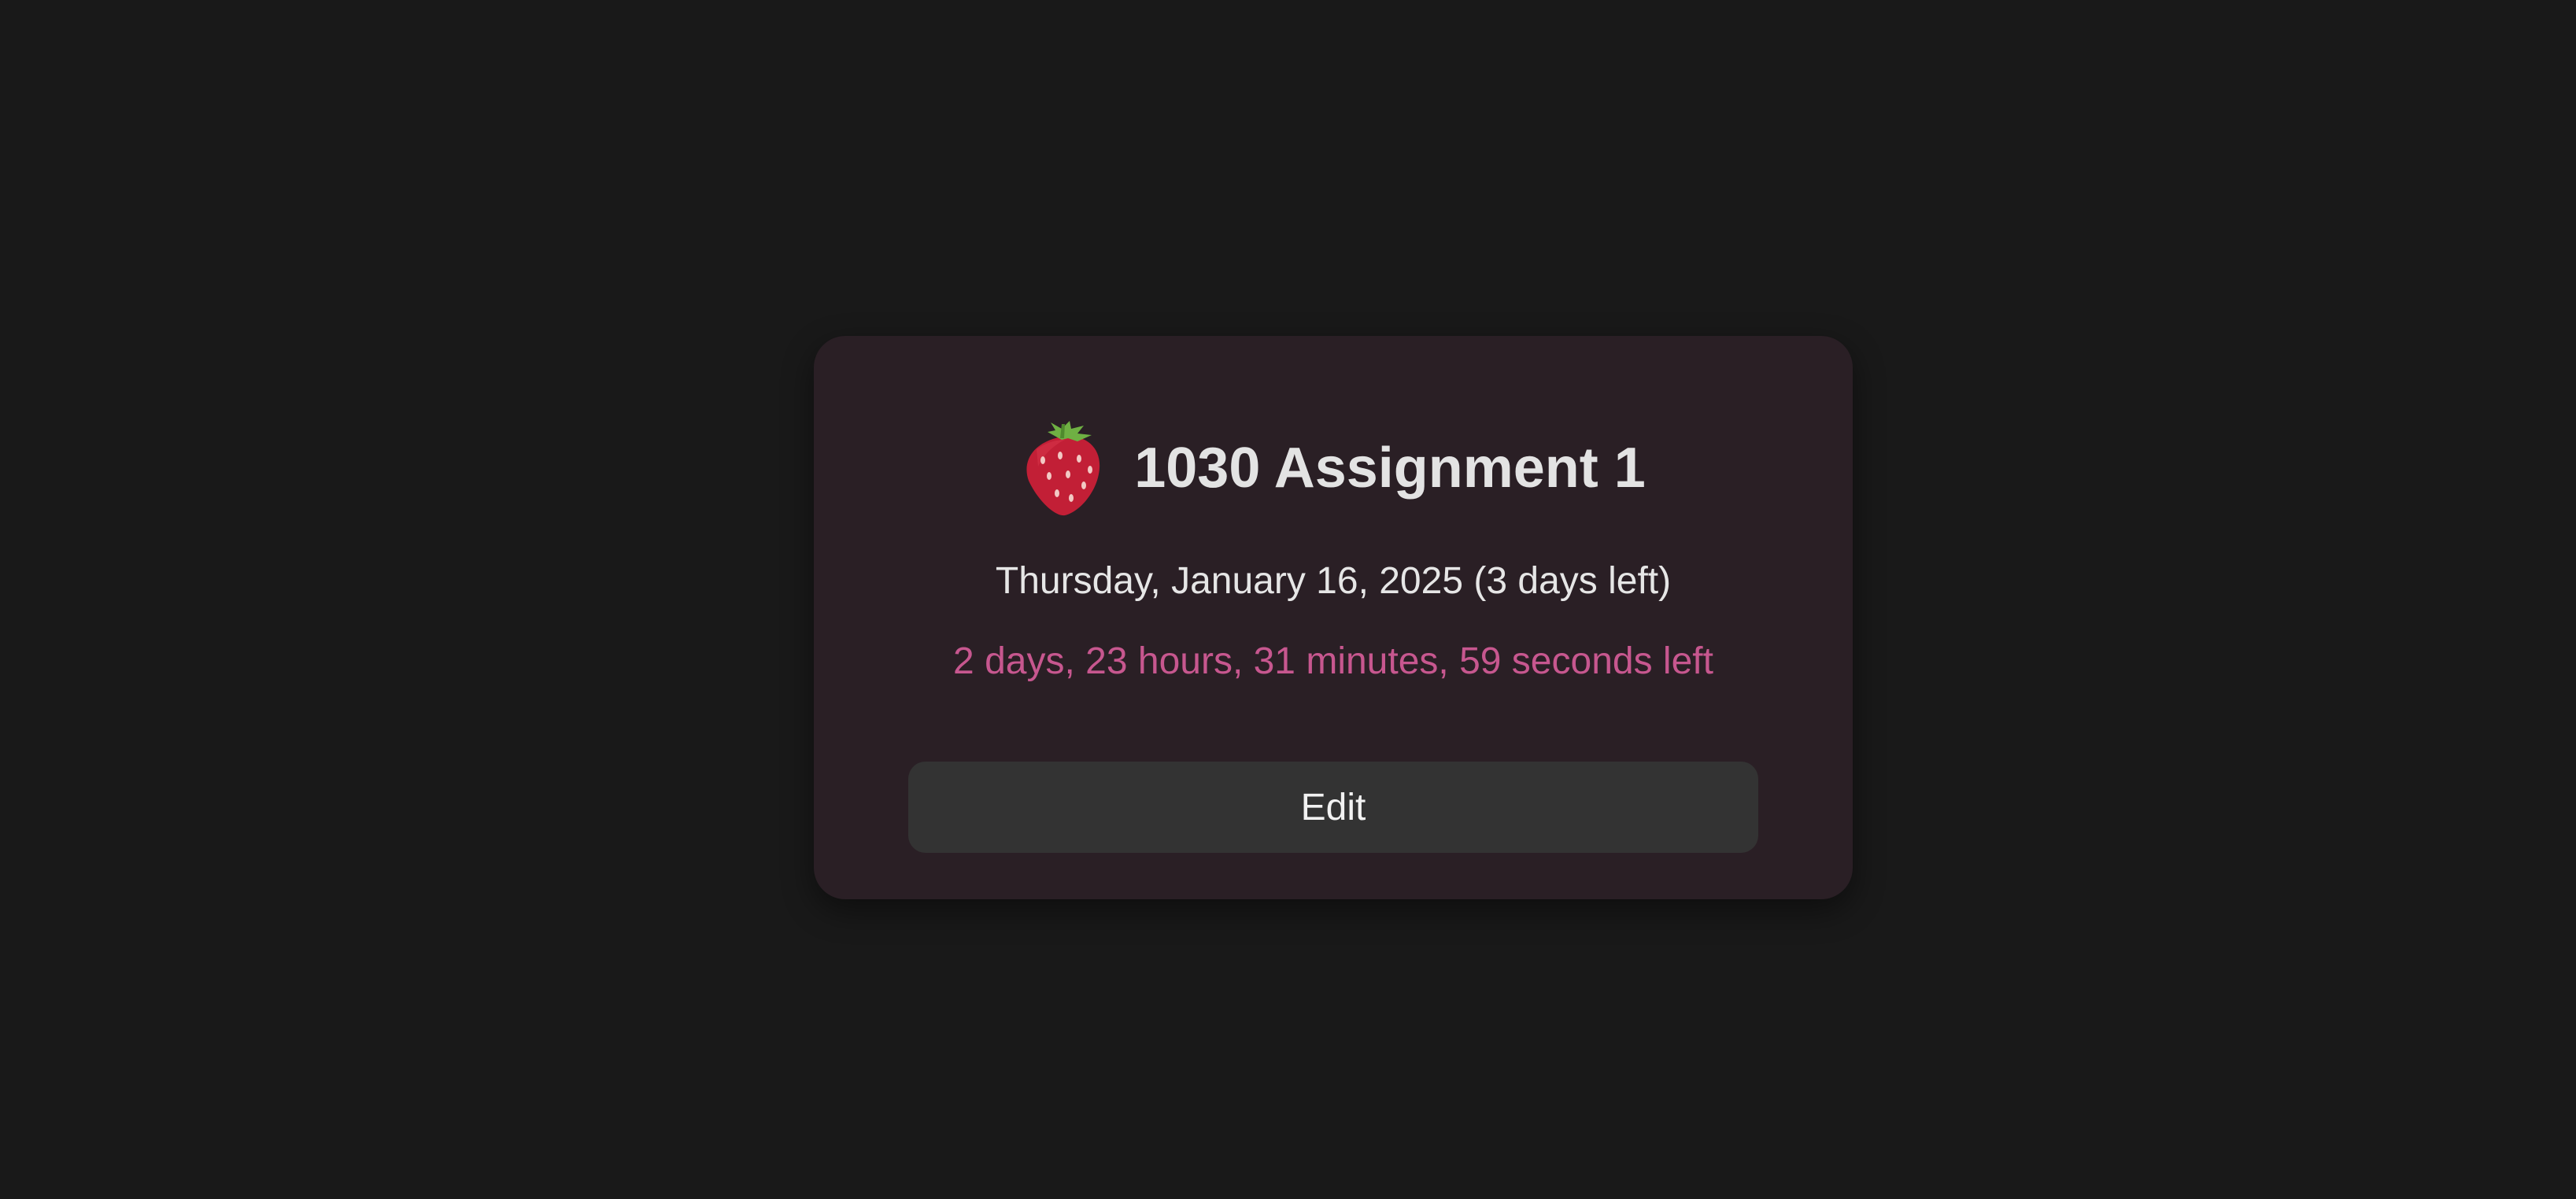  Describe the element at coordinates (1062, 468) in the screenshot. I see `strawberry-icon` at that location.